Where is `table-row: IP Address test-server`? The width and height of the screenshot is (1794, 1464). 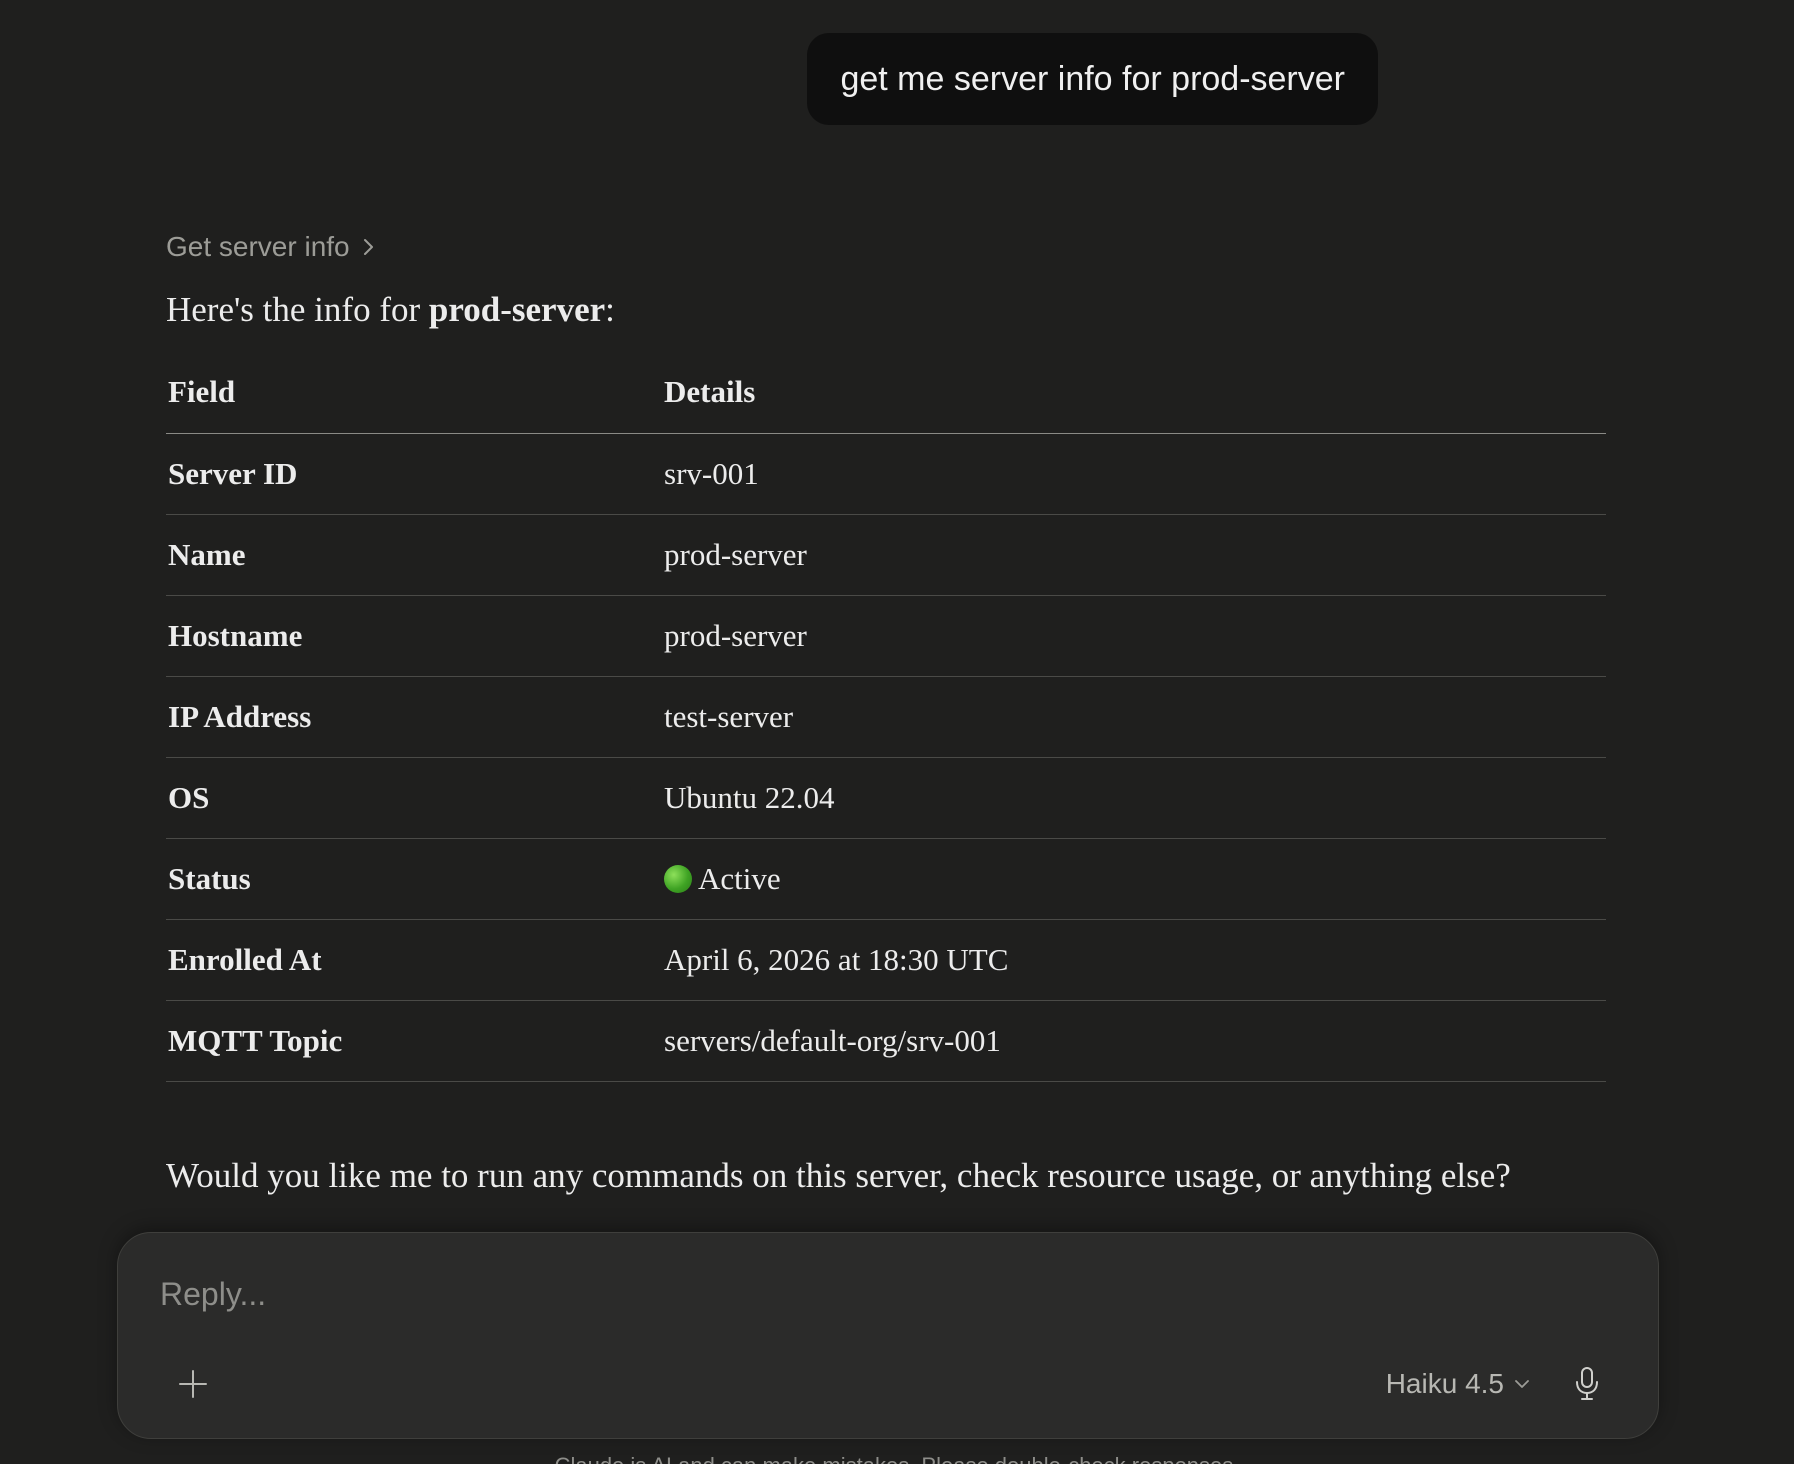
table-row: IP Address test-server is located at coordinates (886, 717).